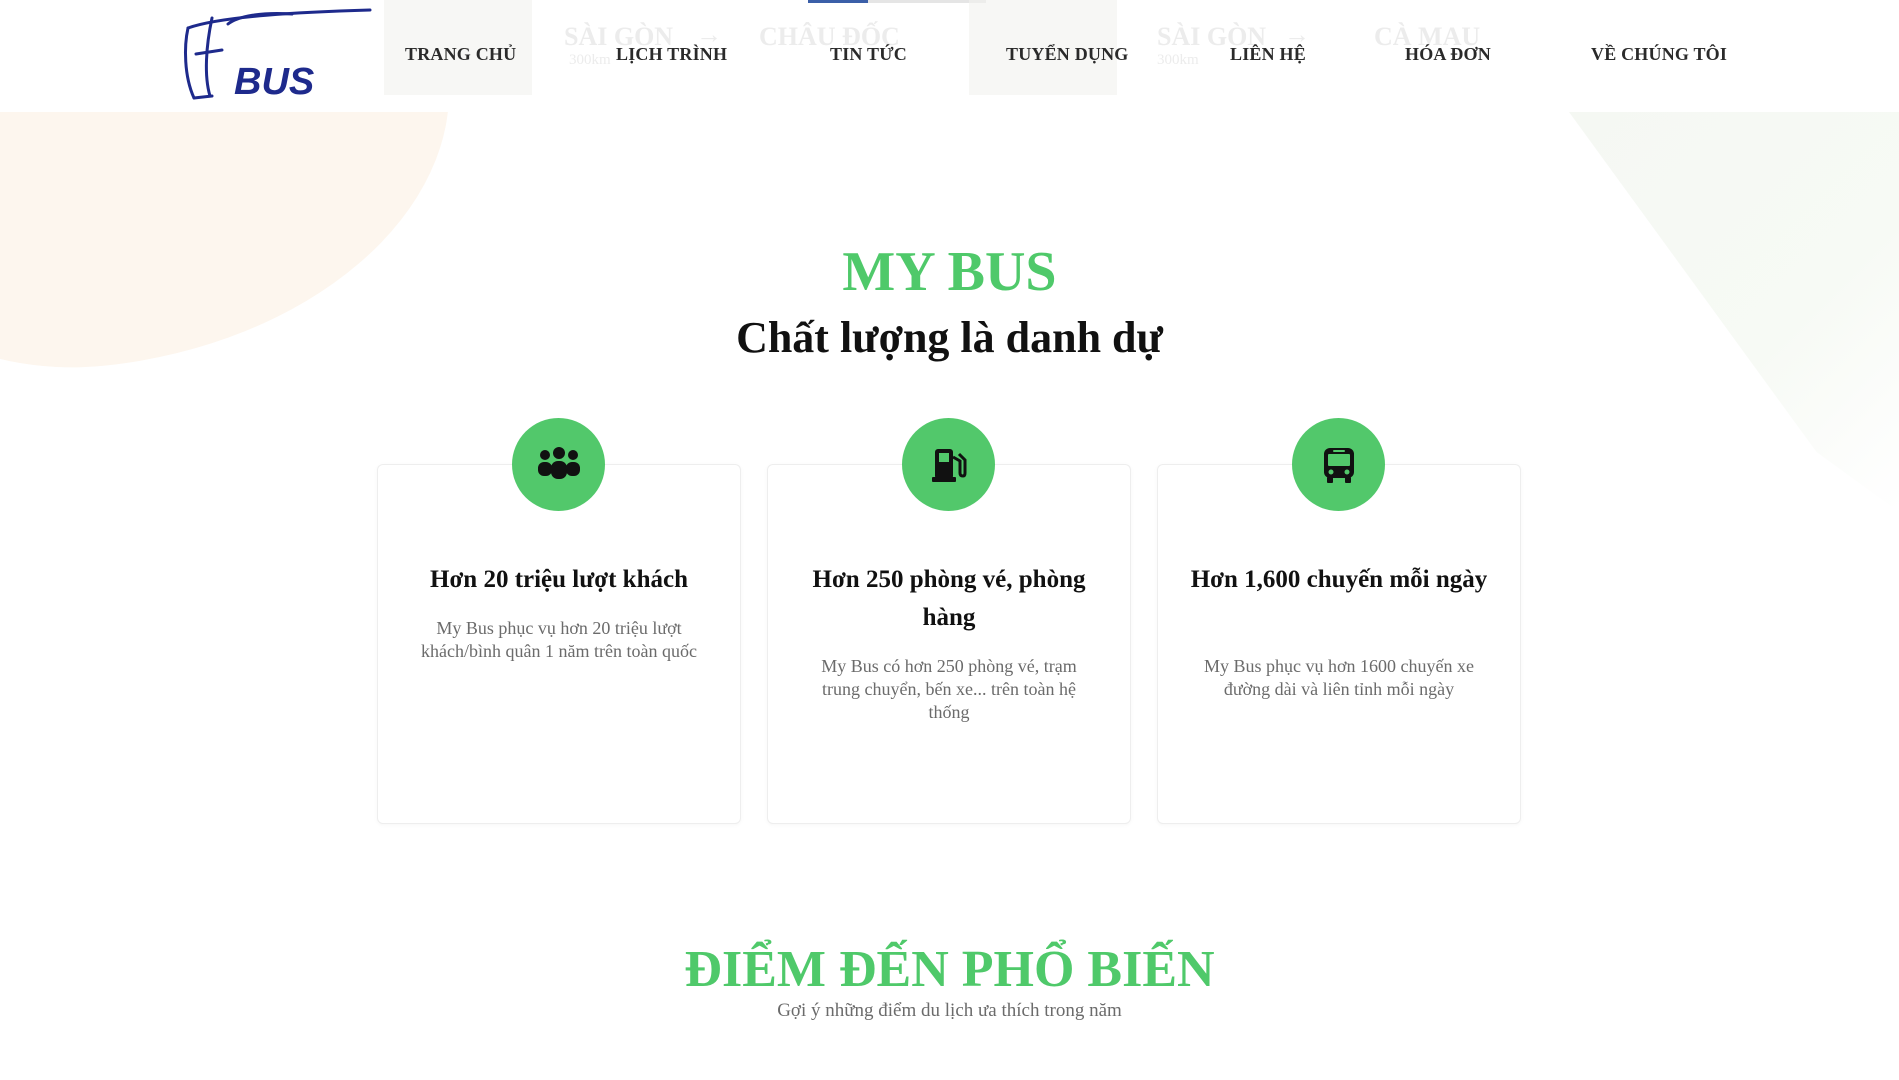 The height and width of the screenshot is (1080, 1899). I want to click on nav-item-news: TIN TỨC, so click(868, 54).